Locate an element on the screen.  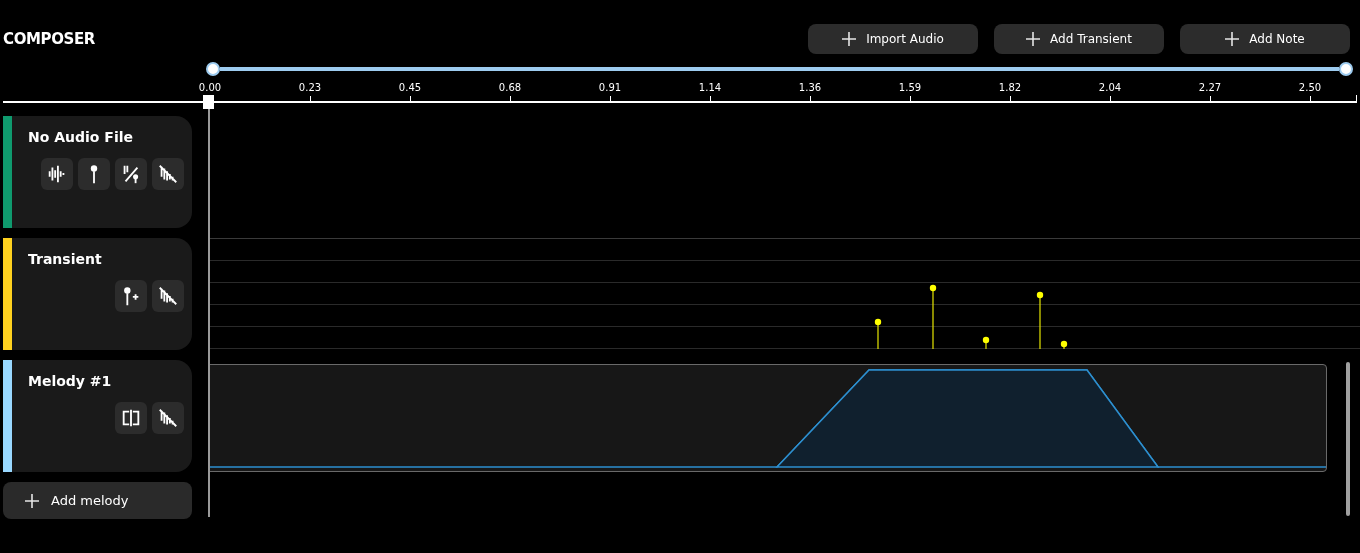
app-title: COMPOSER is located at coordinates (49, 39).